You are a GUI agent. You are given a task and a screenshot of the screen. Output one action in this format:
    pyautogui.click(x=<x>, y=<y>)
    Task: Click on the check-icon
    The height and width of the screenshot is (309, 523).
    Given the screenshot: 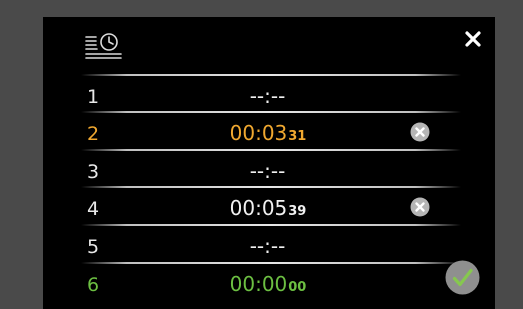 What is the action you would take?
    pyautogui.click(x=462, y=277)
    